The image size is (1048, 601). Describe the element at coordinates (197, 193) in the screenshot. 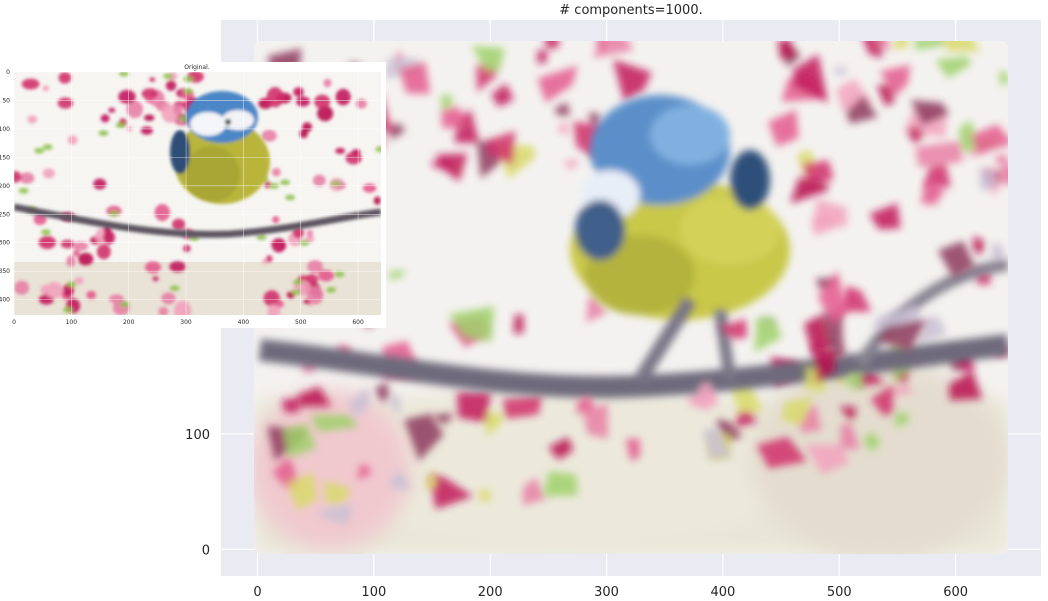

I see `original-image` at that location.